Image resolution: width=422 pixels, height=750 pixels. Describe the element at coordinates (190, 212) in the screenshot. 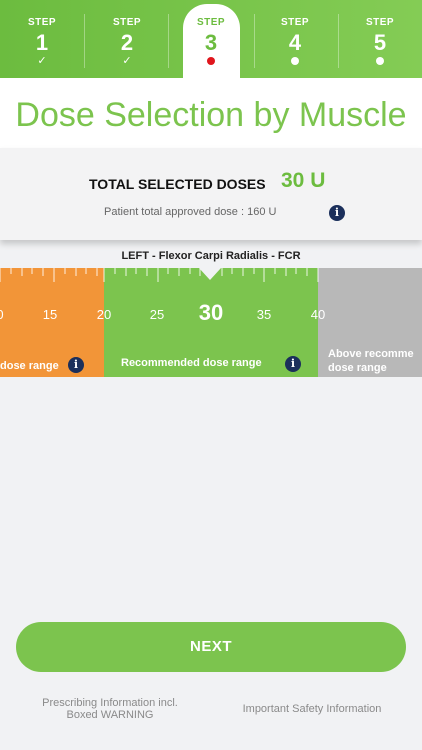

I see `approved-dose-text: Patient total approved dose : 160 U` at that location.